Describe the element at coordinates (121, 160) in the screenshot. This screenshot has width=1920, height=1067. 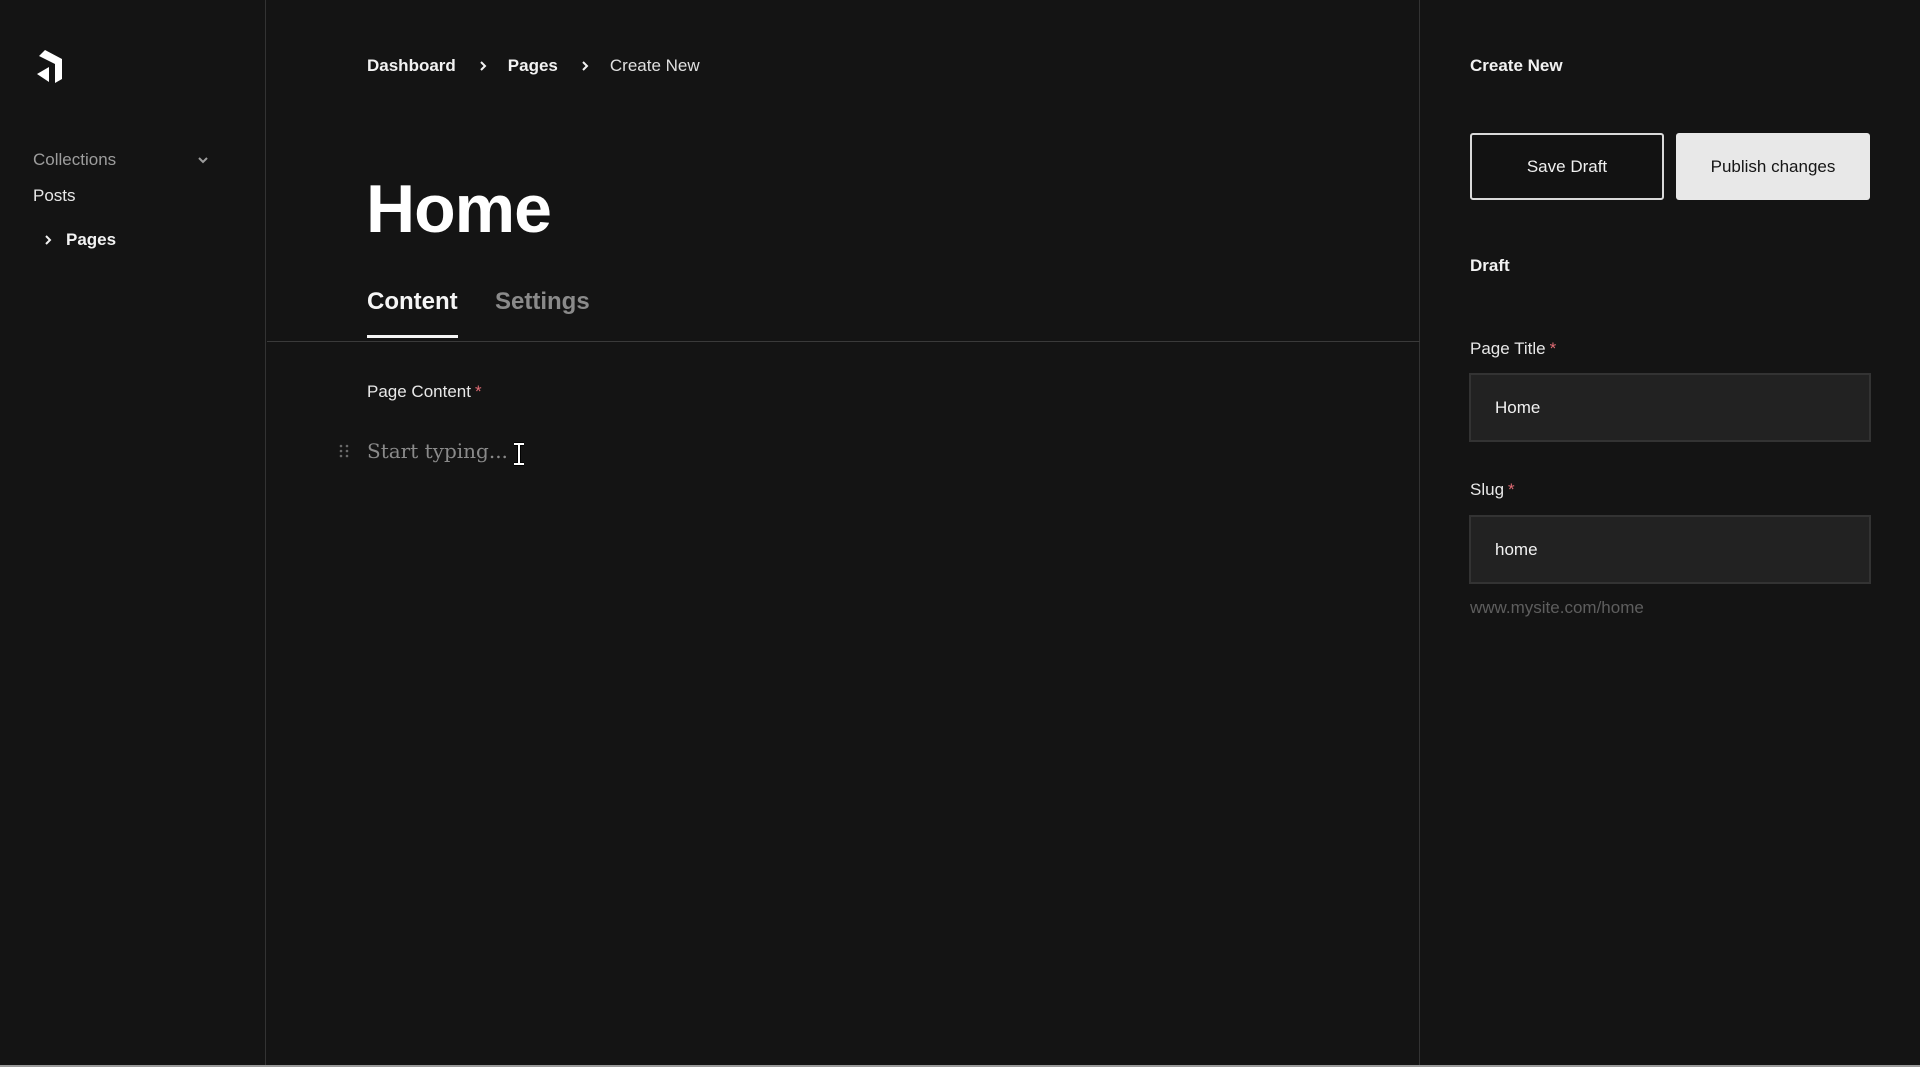
I see `collections-toggle: Collections` at that location.